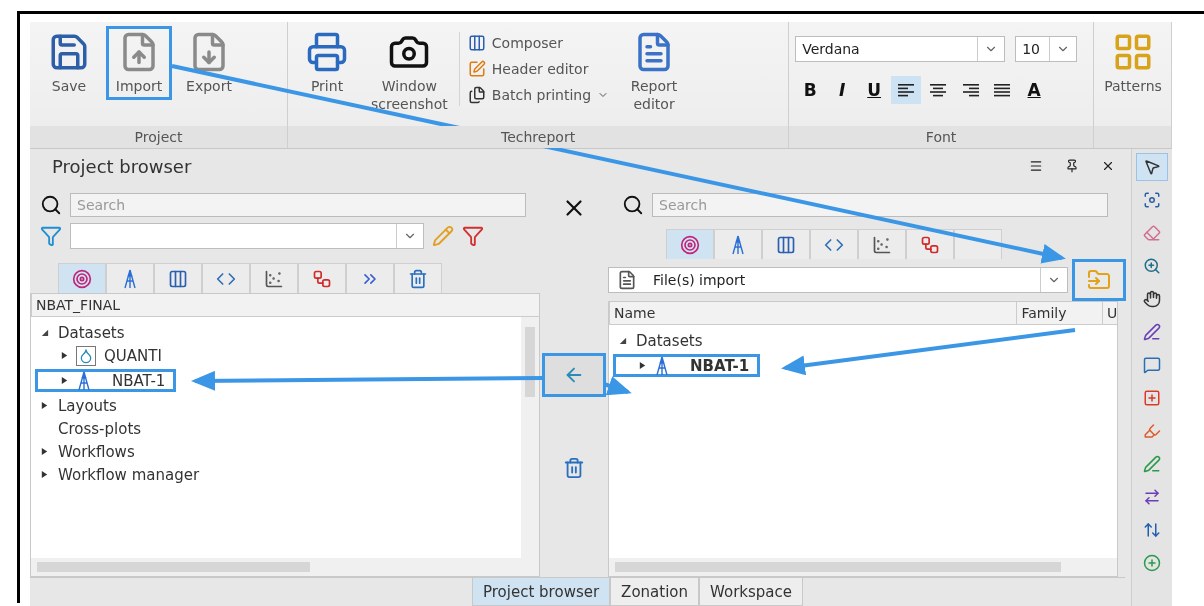 This screenshot has height=606, width=1204. What do you see at coordinates (69, 63) in the screenshot?
I see `ribbon-button: Save` at bounding box center [69, 63].